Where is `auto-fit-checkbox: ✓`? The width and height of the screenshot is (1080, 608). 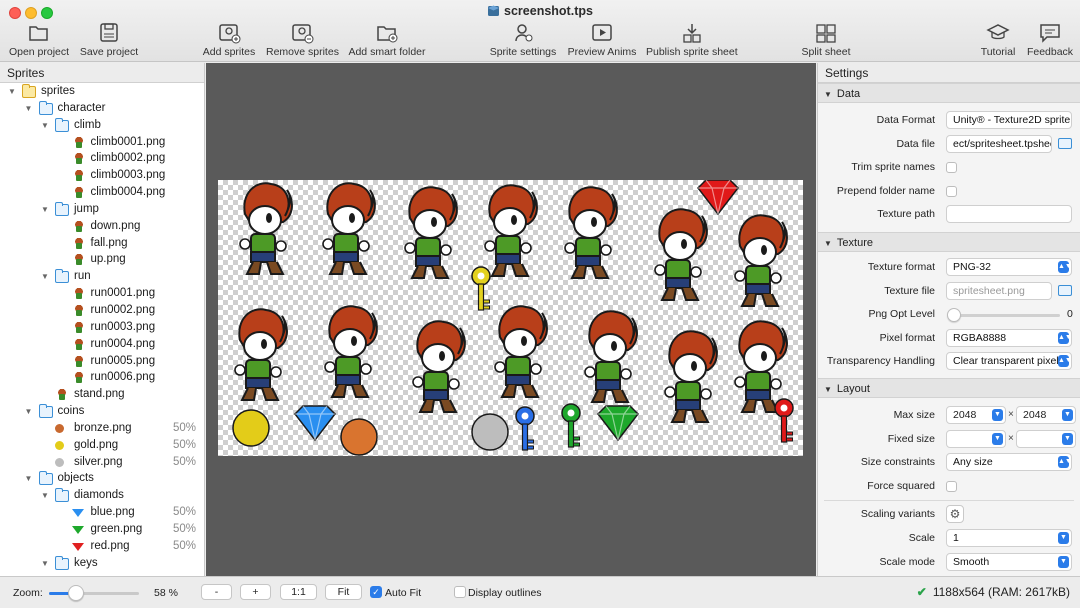 auto-fit-checkbox: ✓ is located at coordinates (376, 592).